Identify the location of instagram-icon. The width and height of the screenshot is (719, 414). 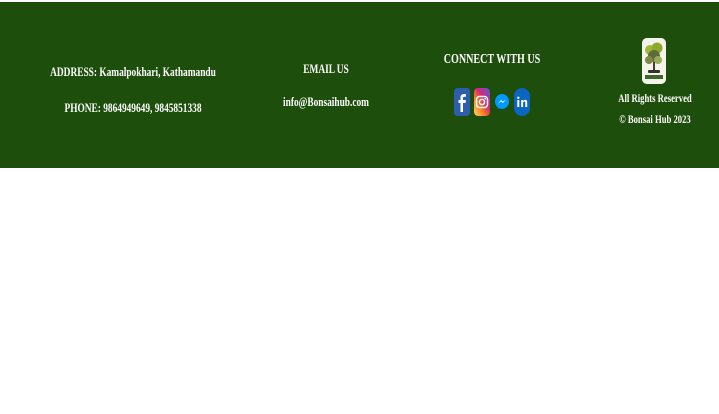
(482, 102).